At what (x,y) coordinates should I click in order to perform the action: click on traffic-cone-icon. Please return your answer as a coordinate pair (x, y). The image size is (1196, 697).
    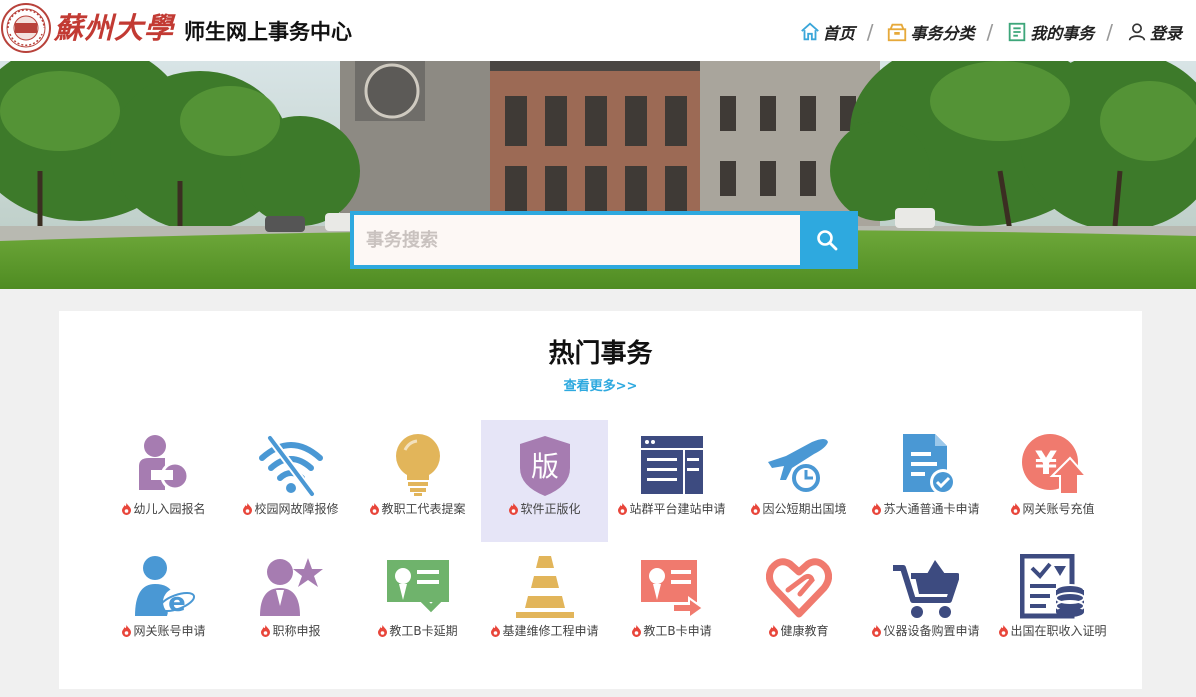
    Looking at the image, I should click on (545, 587).